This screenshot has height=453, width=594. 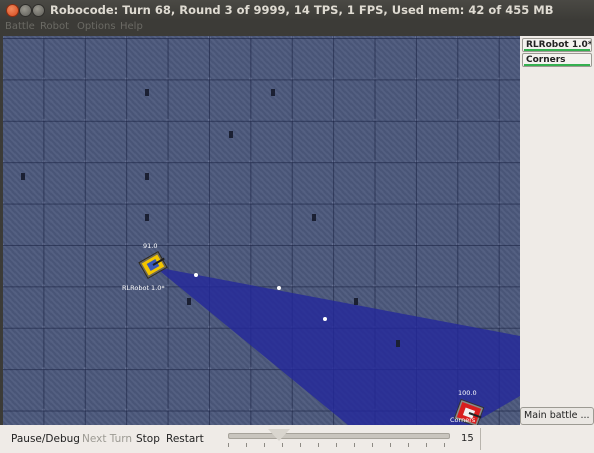 I want to click on robot-energy-label: 91.0, so click(x=150, y=246).